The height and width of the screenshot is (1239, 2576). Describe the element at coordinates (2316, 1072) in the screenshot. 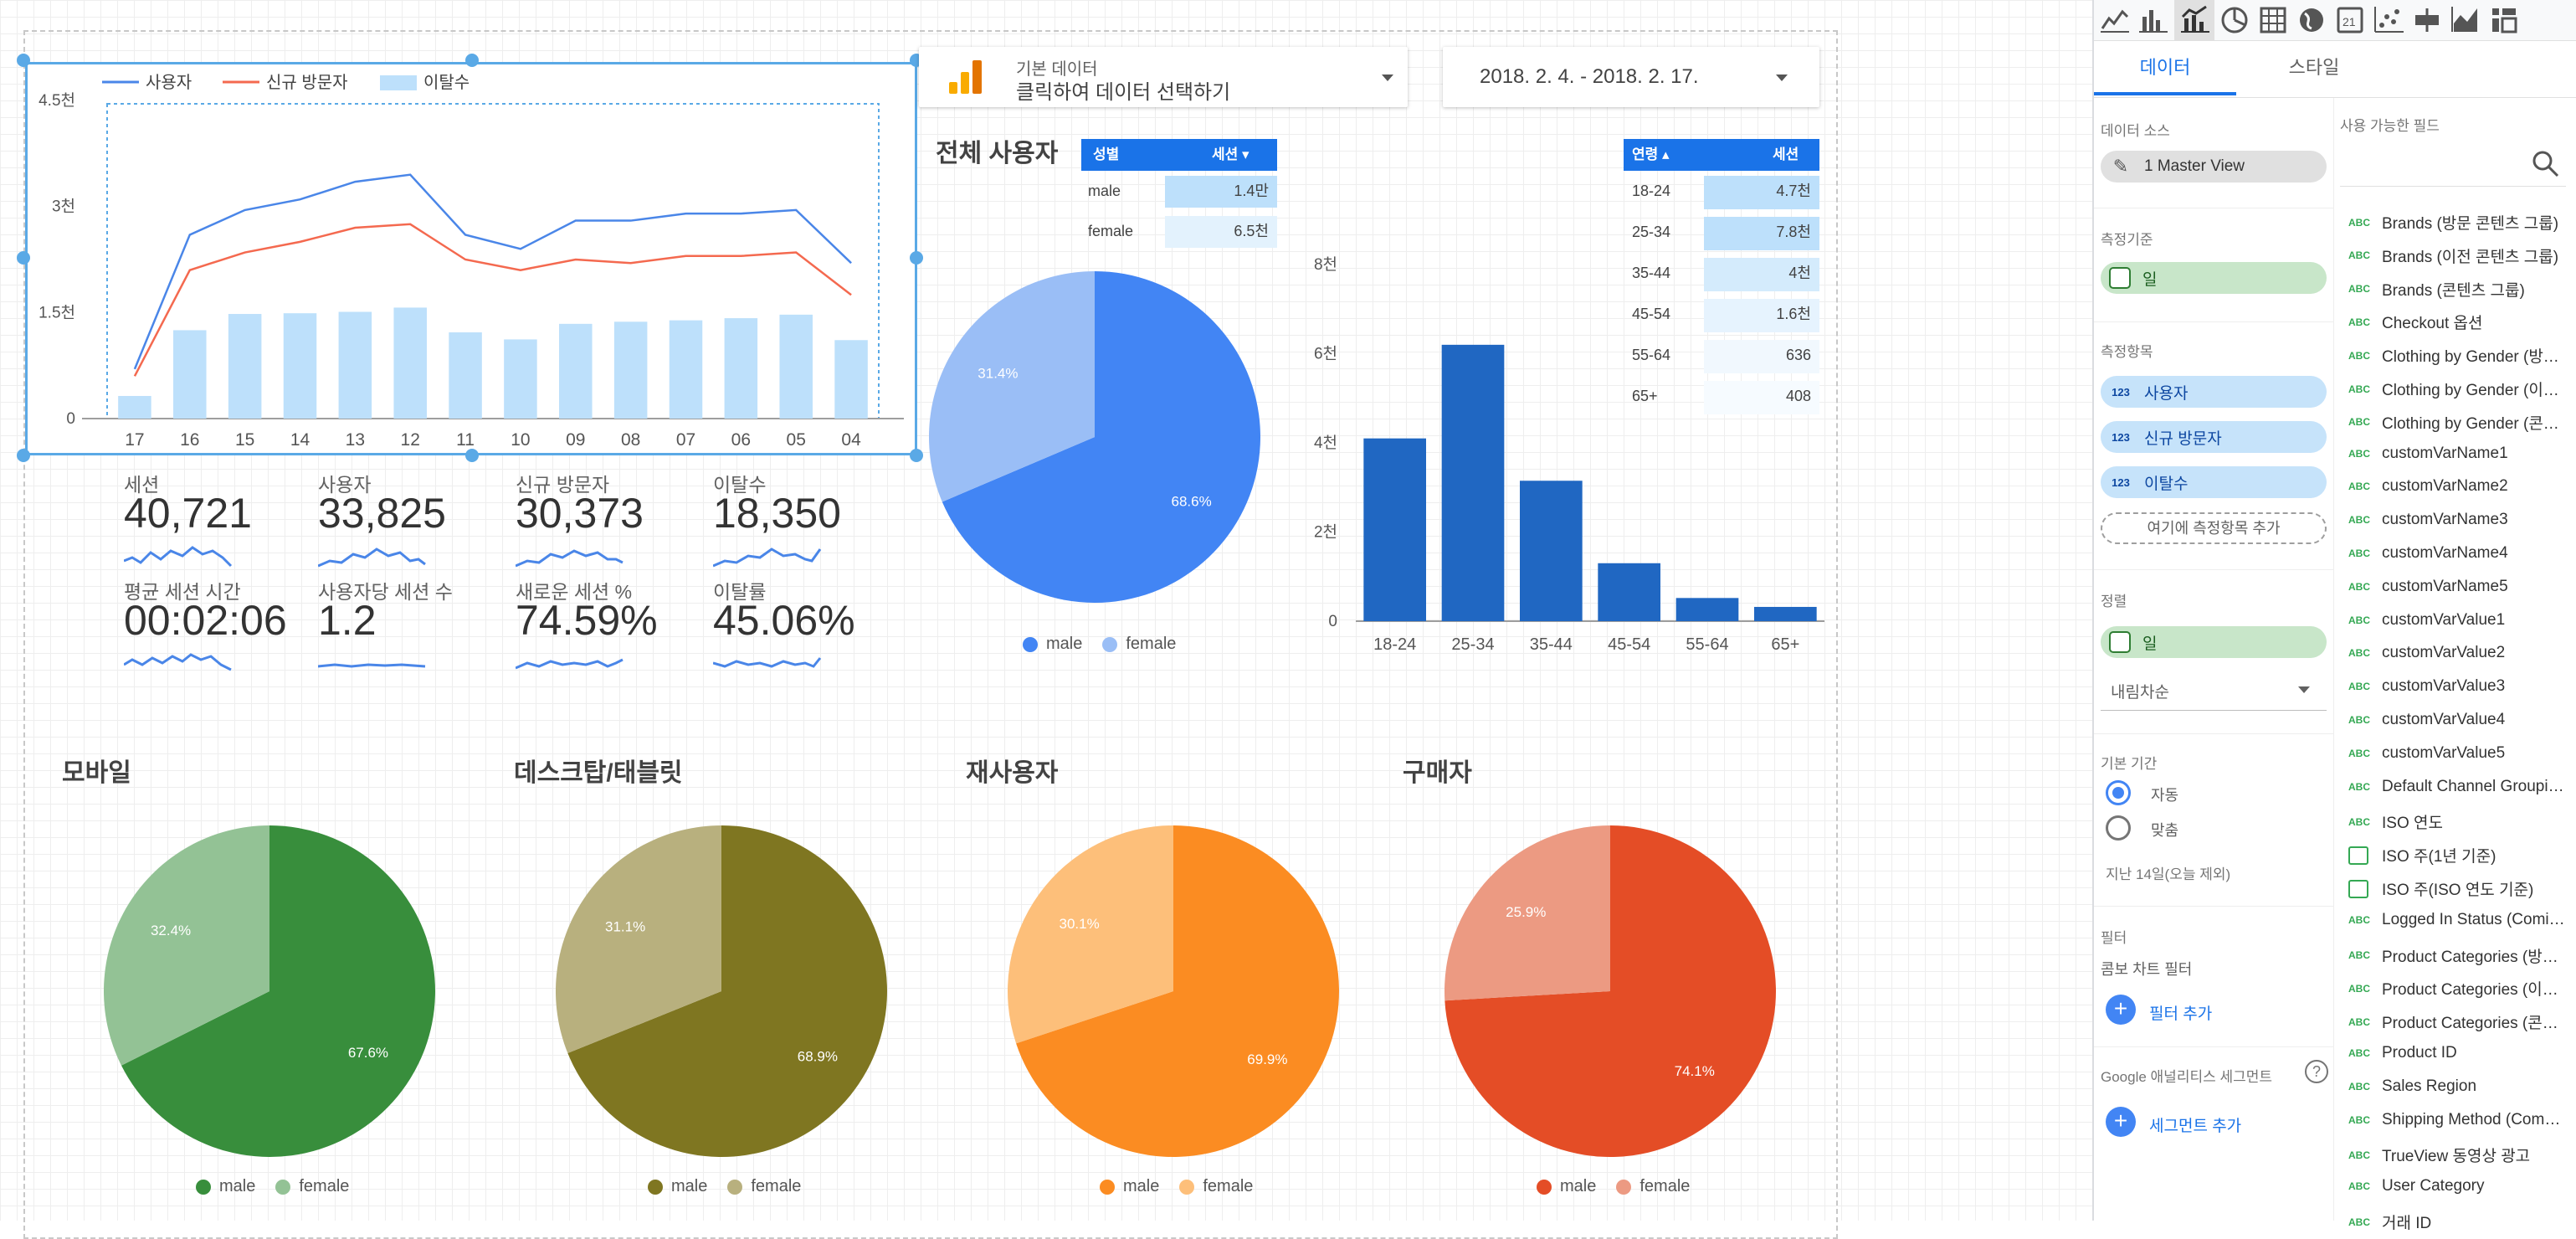

I see `help-icon: ?` at that location.